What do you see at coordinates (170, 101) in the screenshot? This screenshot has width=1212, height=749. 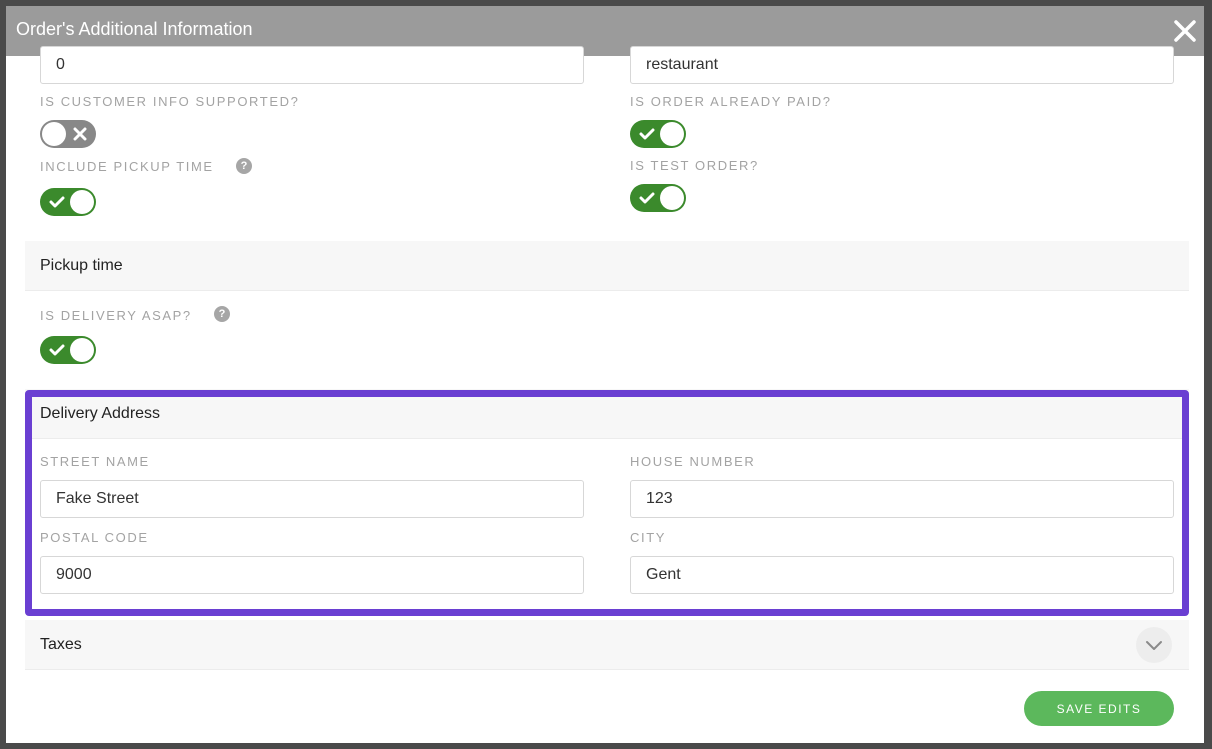 I see `customer-info-label: IS CUSTOMER INFO SUPPORTED?` at bounding box center [170, 101].